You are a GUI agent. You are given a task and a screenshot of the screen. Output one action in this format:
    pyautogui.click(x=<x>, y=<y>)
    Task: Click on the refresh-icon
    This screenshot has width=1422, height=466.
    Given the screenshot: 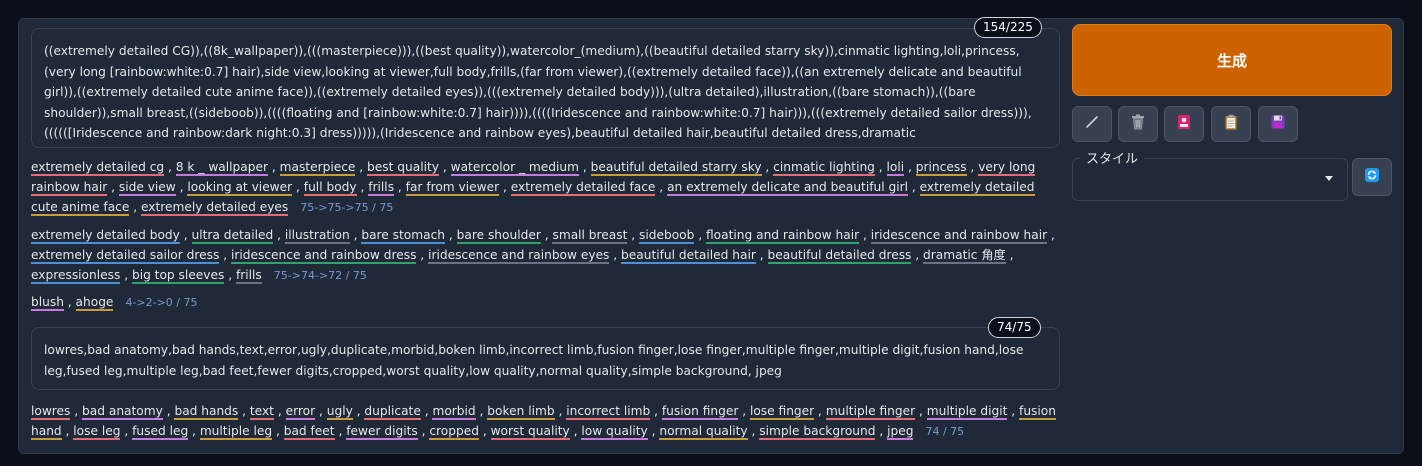 What is the action you would take?
    pyautogui.click(x=1372, y=177)
    